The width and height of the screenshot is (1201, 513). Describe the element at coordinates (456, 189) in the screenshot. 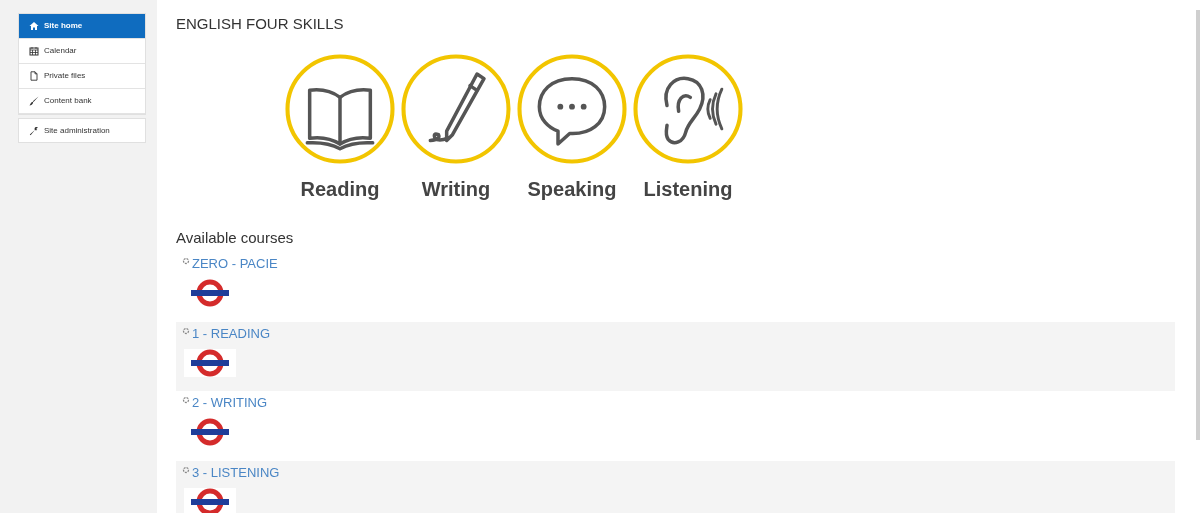

I see `skill-label: Writing` at that location.